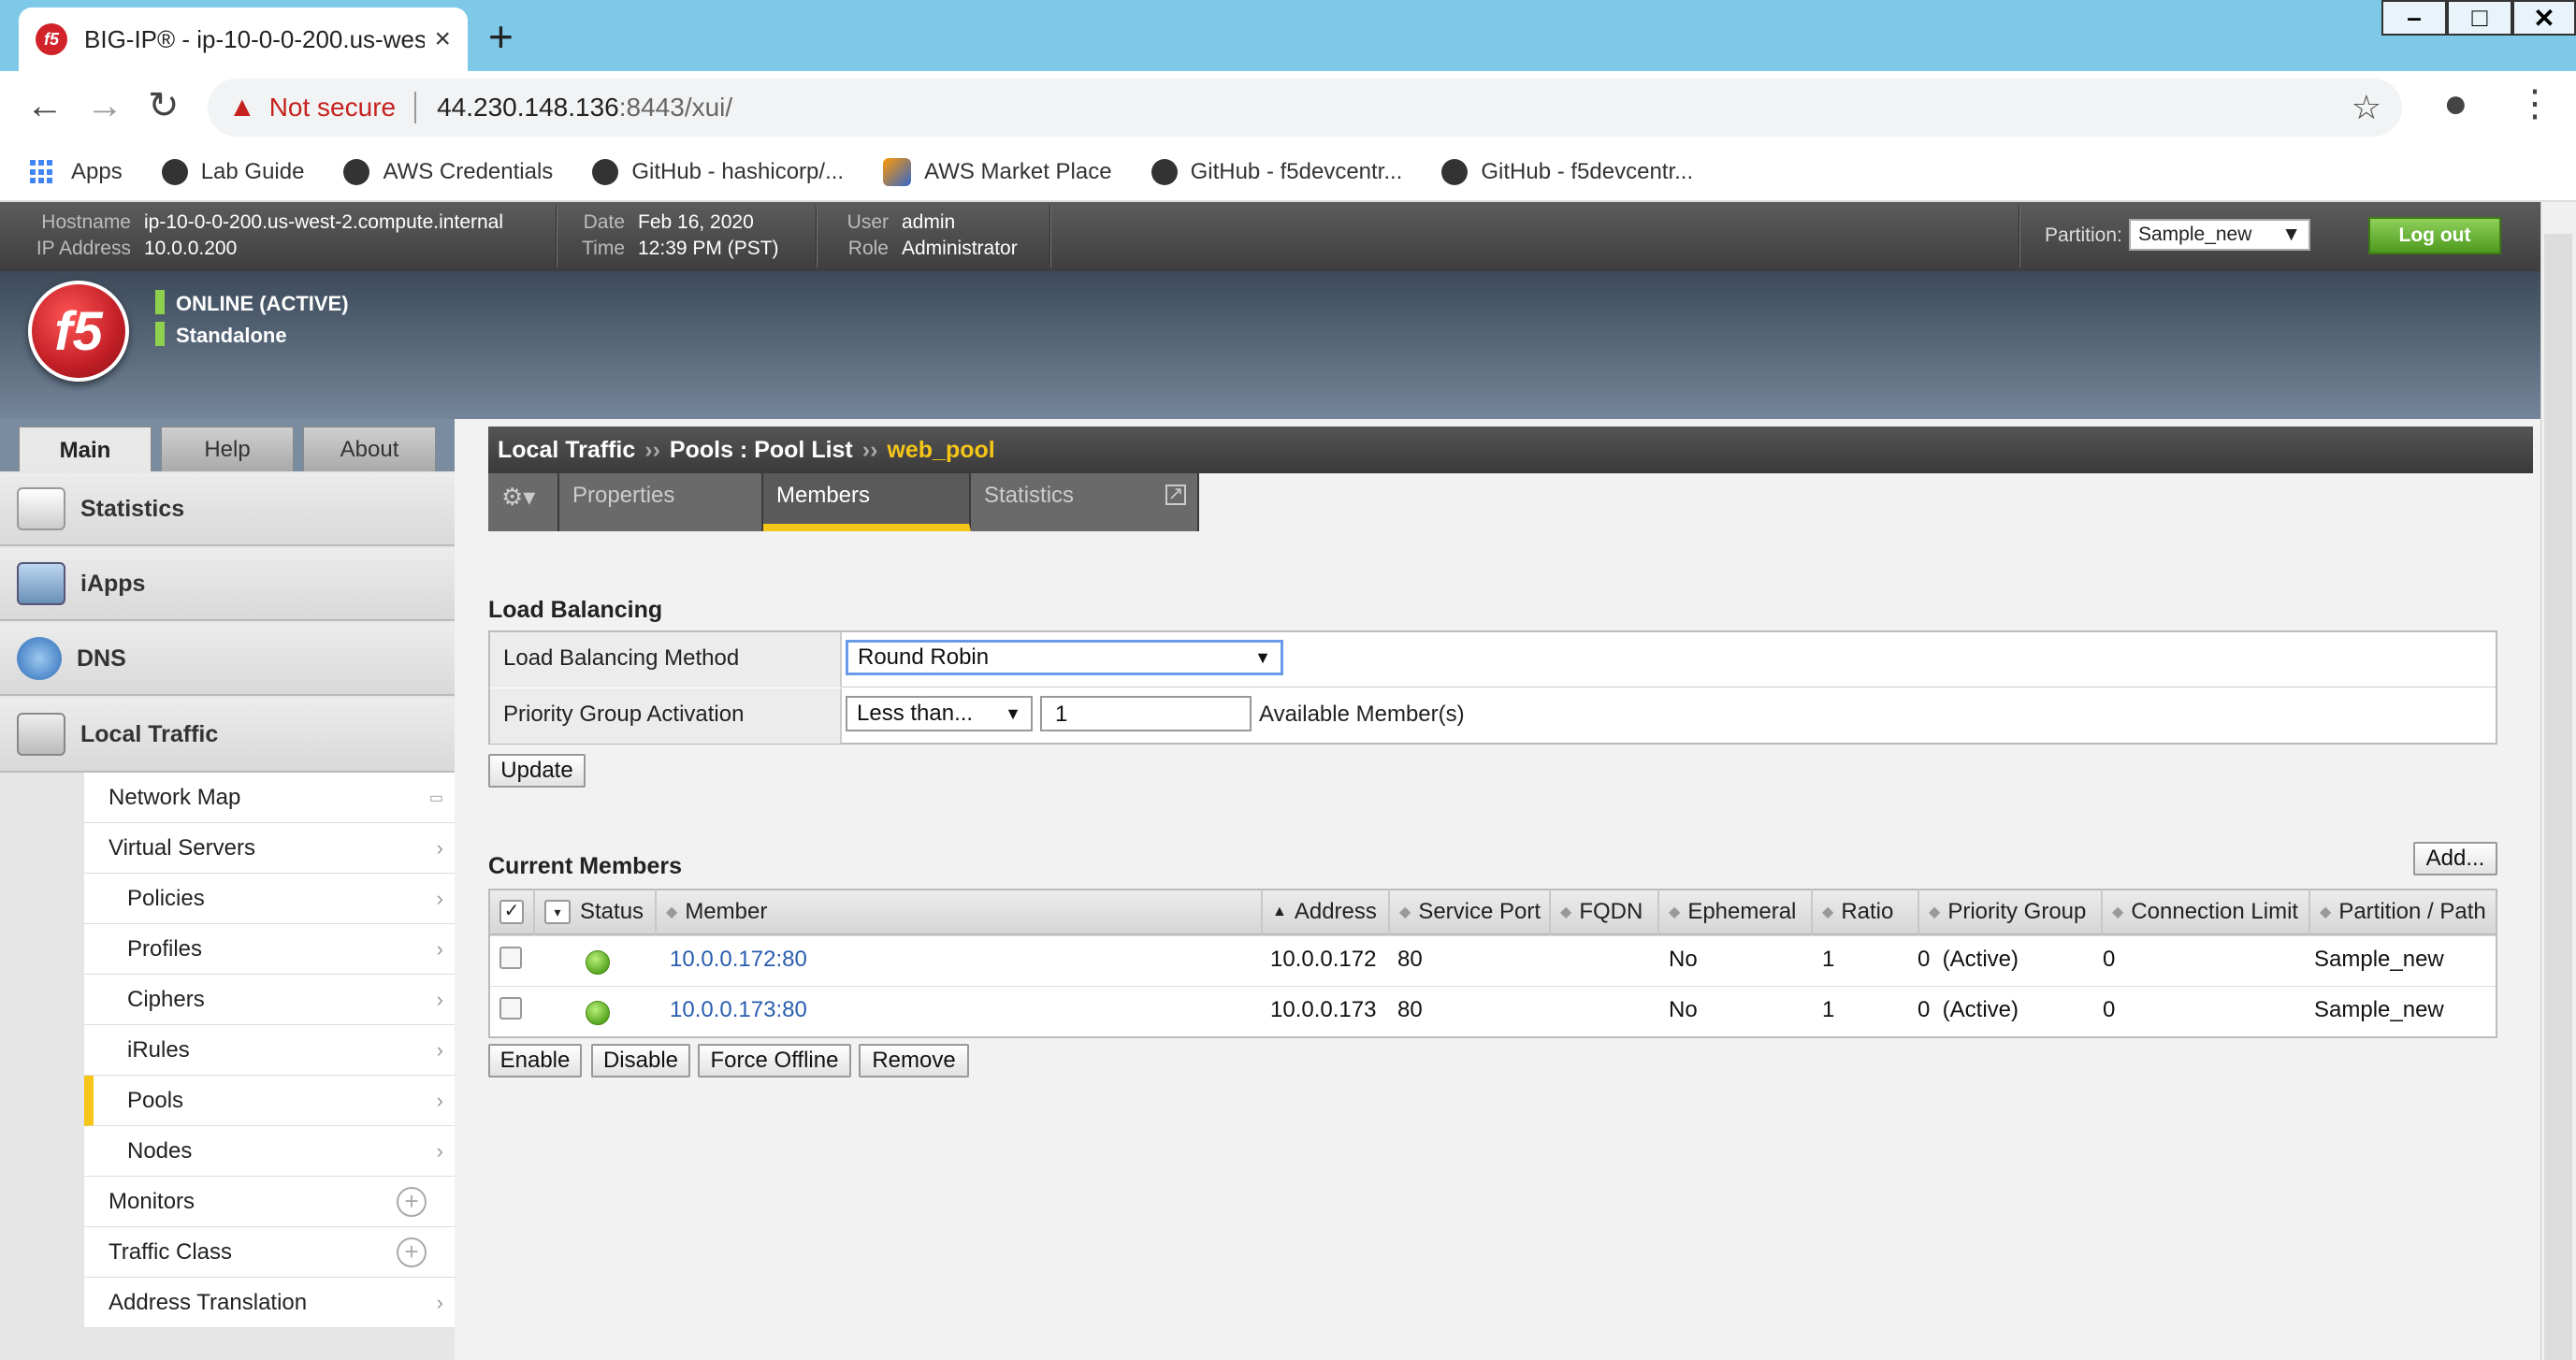 This screenshot has width=2576, height=1360. I want to click on bookmark-star-icon: ☆, so click(2366, 107).